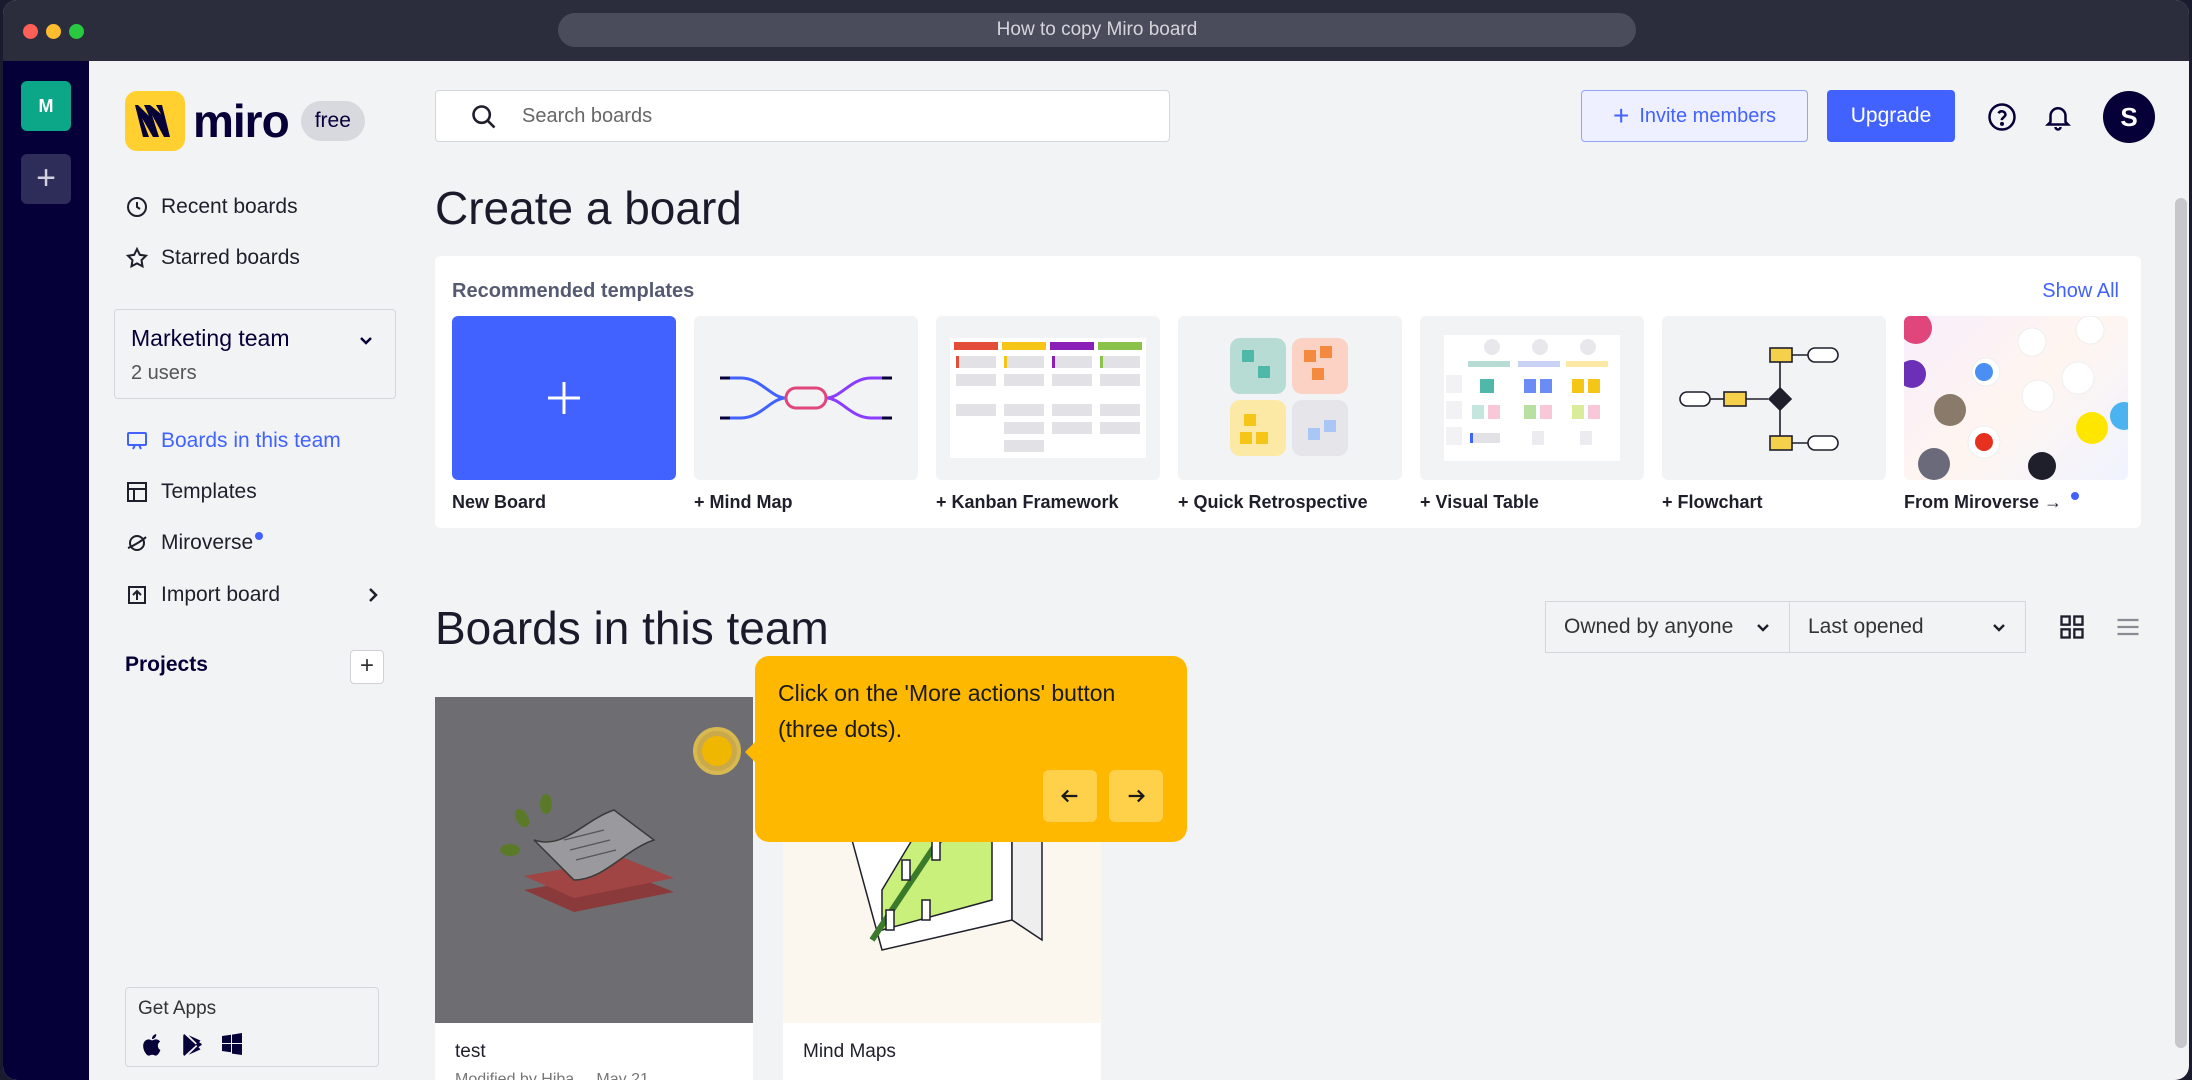  I want to click on bell-icon, so click(2058, 117).